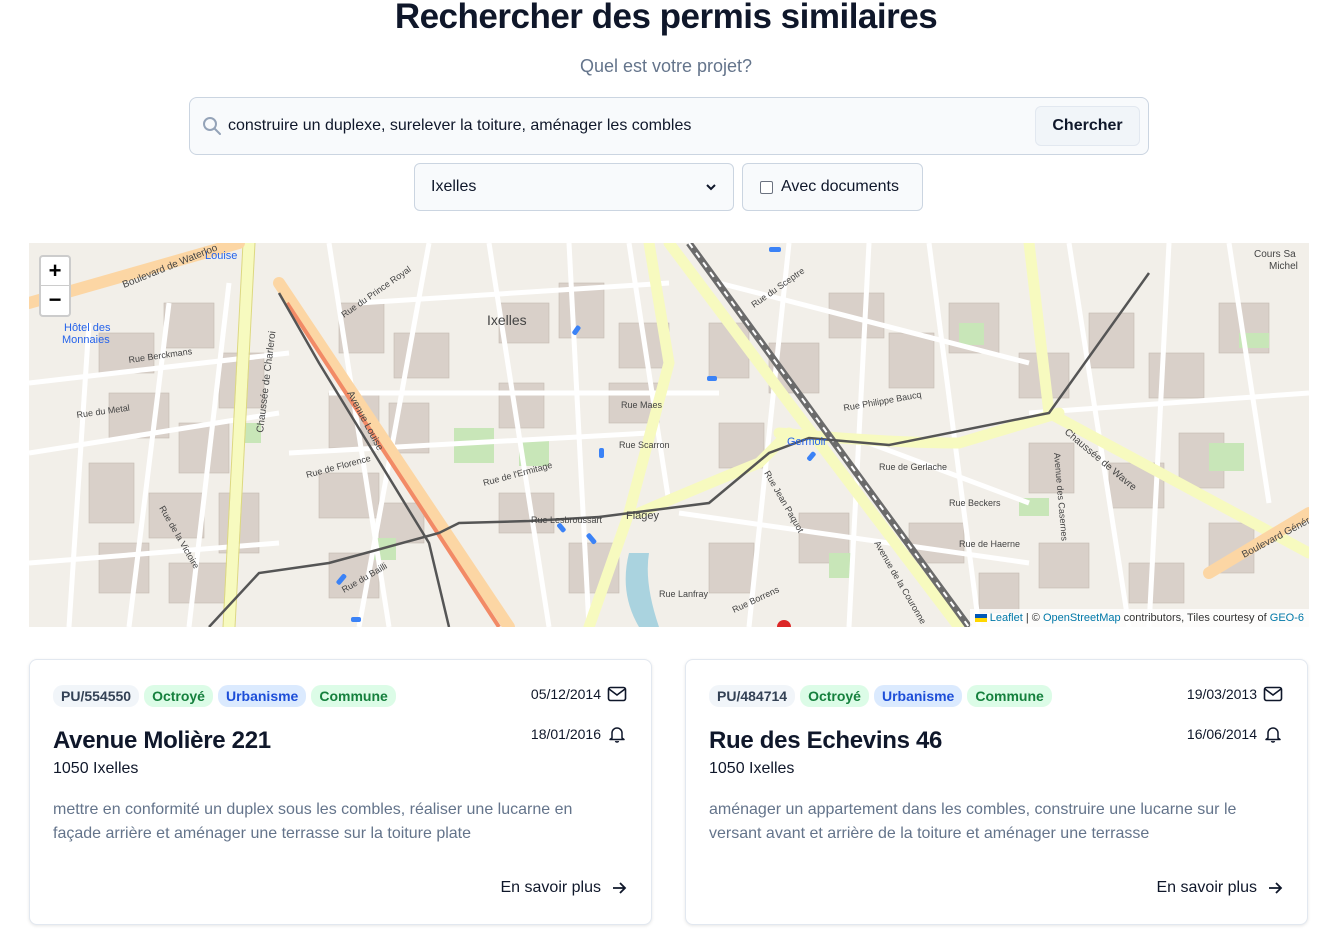  Describe the element at coordinates (628, 126) in the screenshot. I see `search-input` at that location.